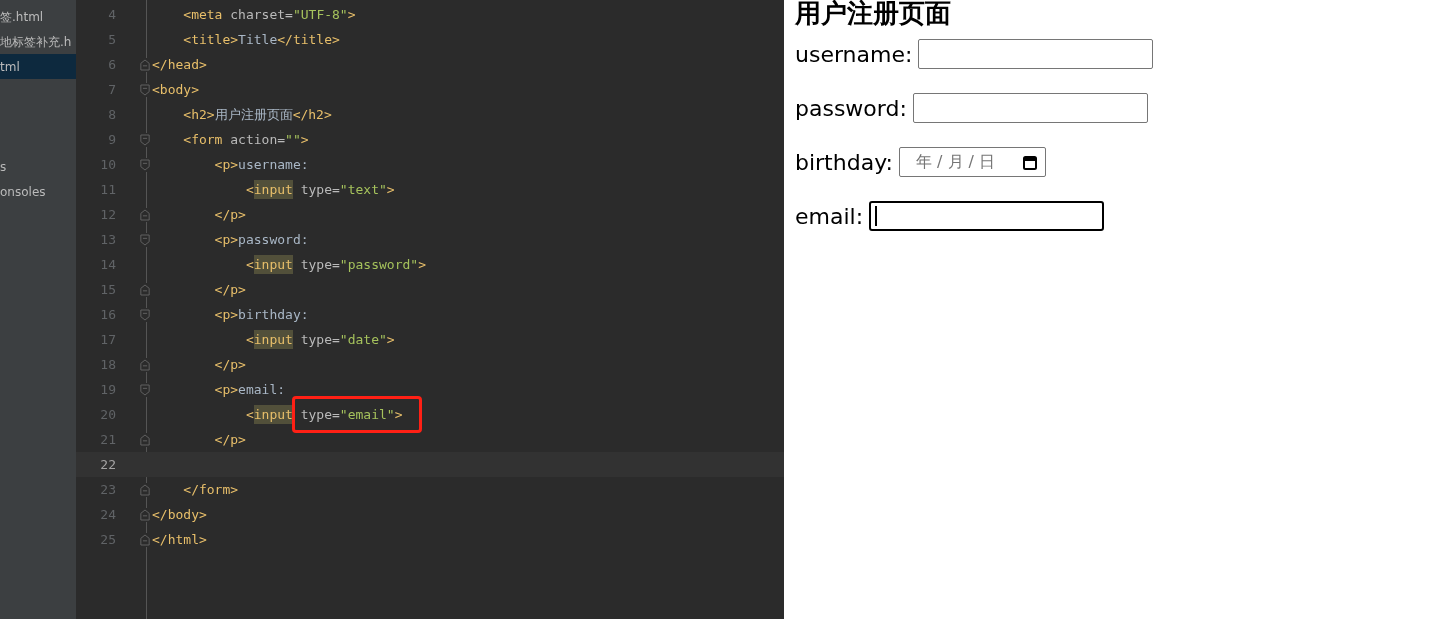 This screenshot has width=1446, height=619. What do you see at coordinates (108, 289) in the screenshot?
I see `line-number: 15` at bounding box center [108, 289].